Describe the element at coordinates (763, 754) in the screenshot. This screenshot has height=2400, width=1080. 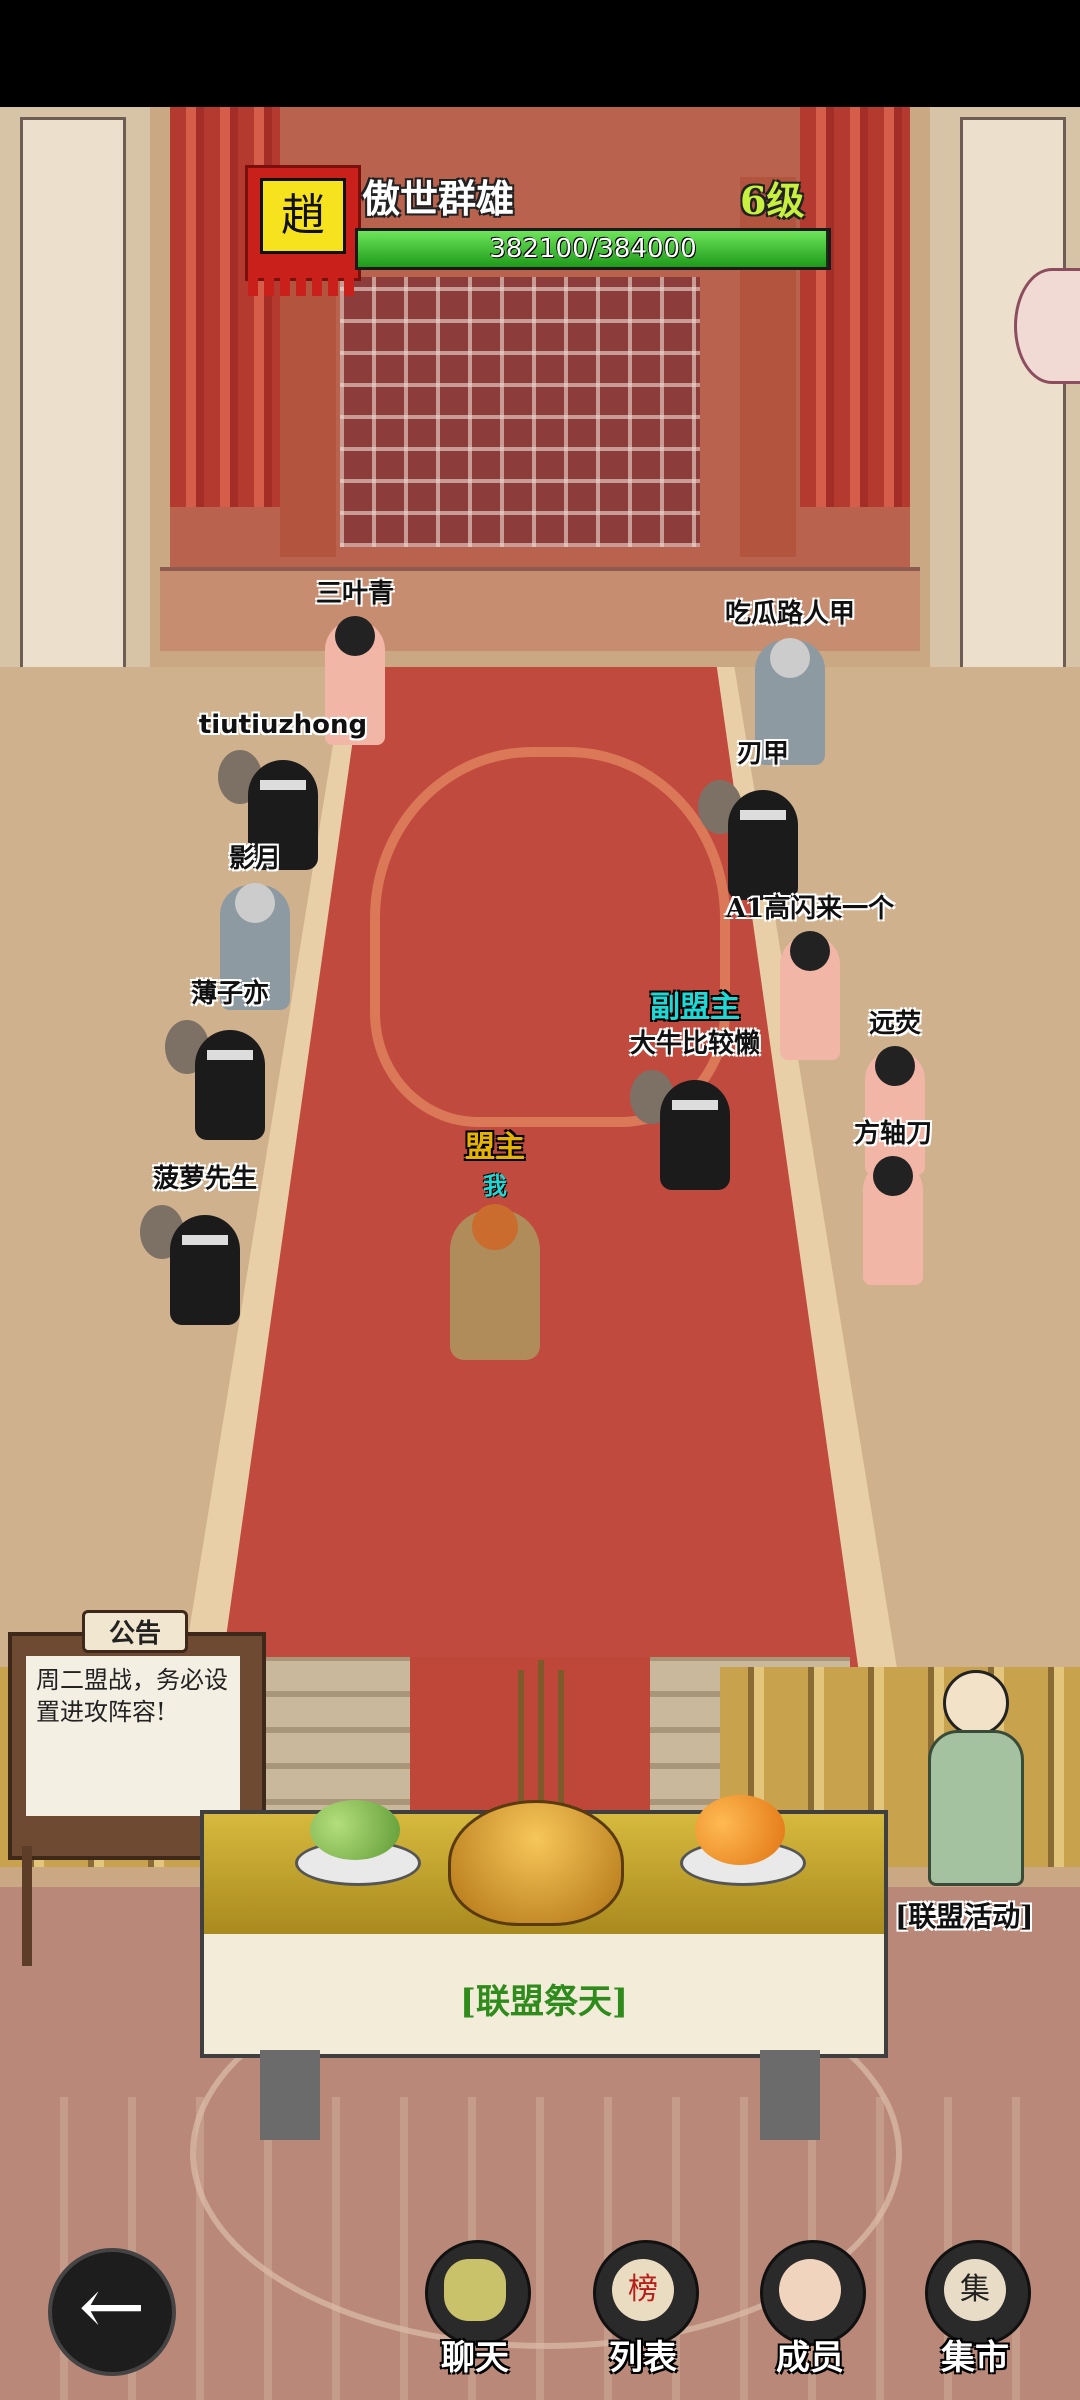
I see `member-name: 刃甲` at that location.